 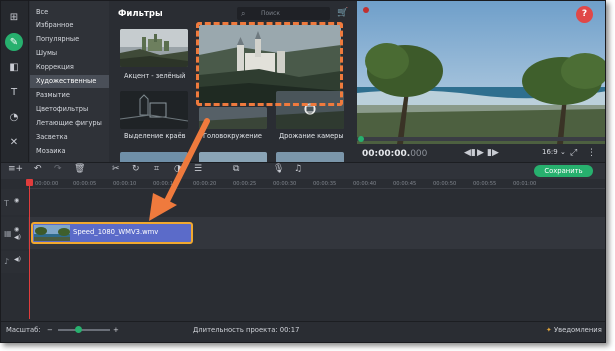 What do you see at coordinates (14, 117) in the screenshot?
I see `stickers-icon: ◔` at bounding box center [14, 117].